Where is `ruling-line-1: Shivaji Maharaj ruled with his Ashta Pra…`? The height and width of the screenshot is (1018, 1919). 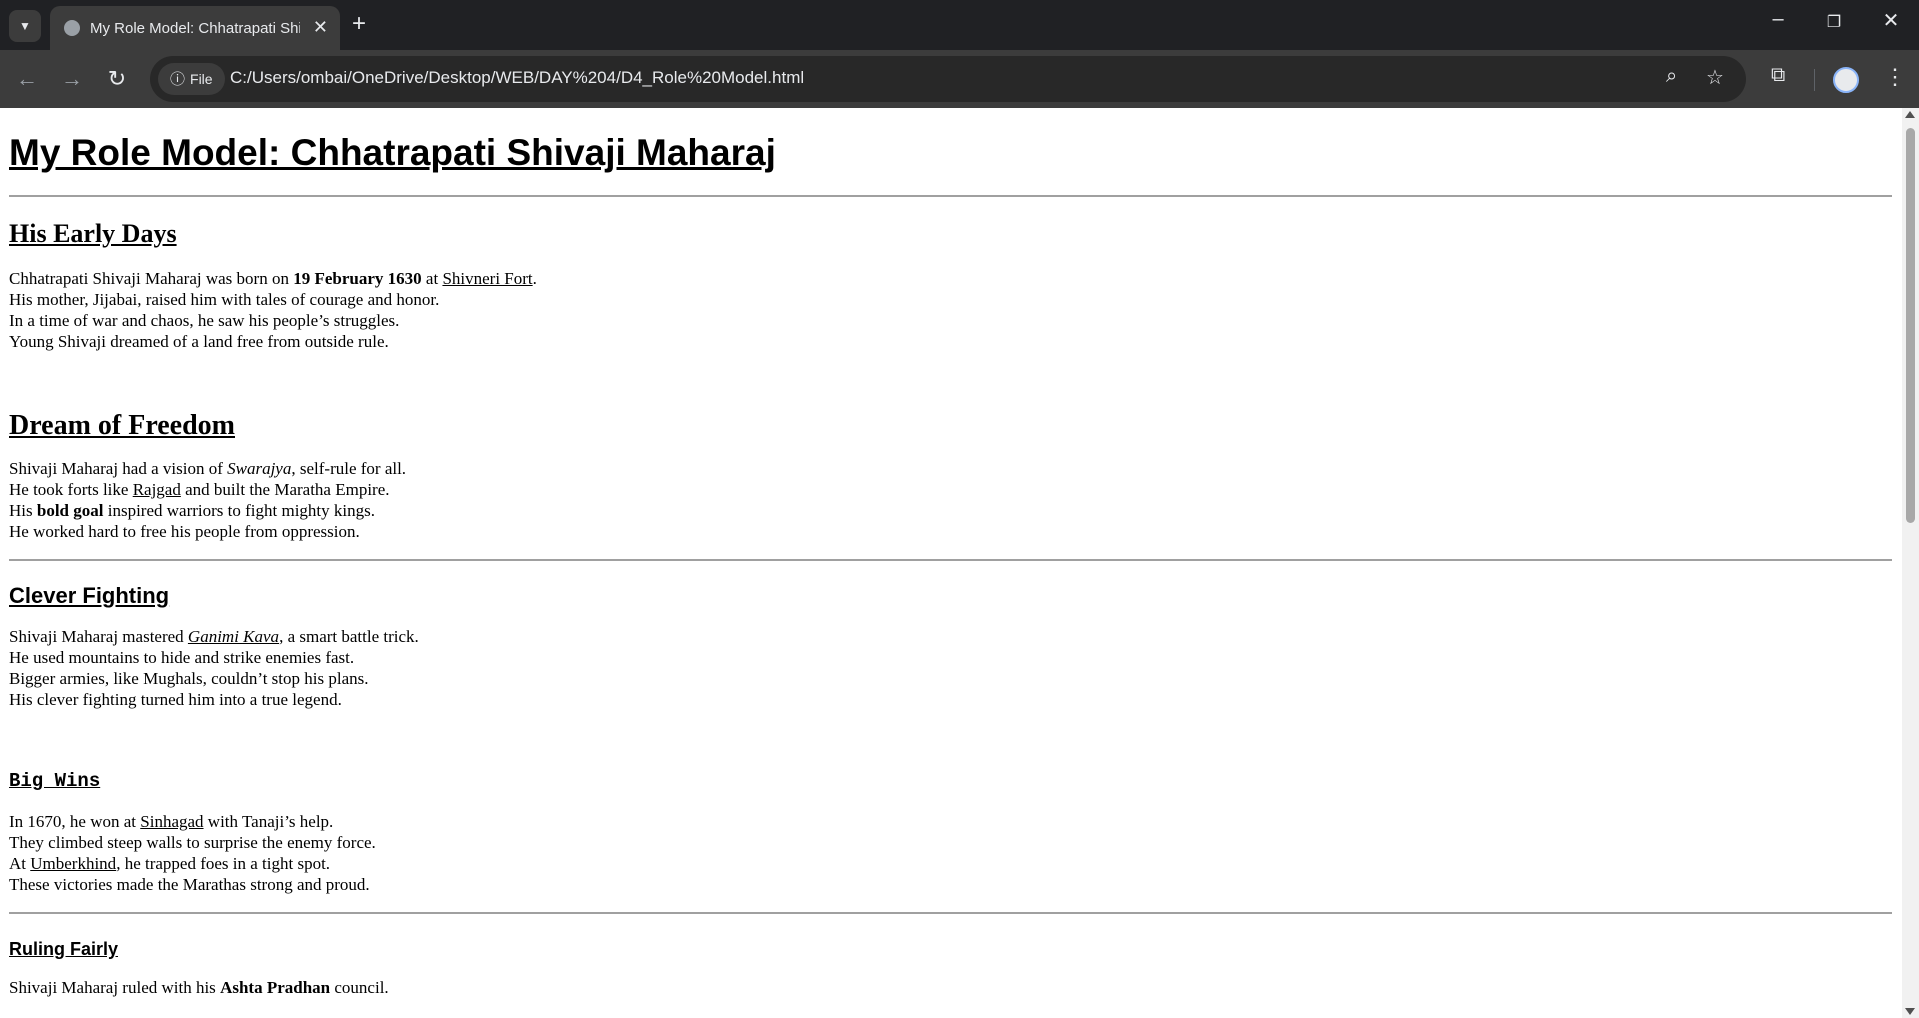
ruling-line-1: Shivaji Maharaj ruled with his Ashta Pra… is located at coordinates (199, 987).